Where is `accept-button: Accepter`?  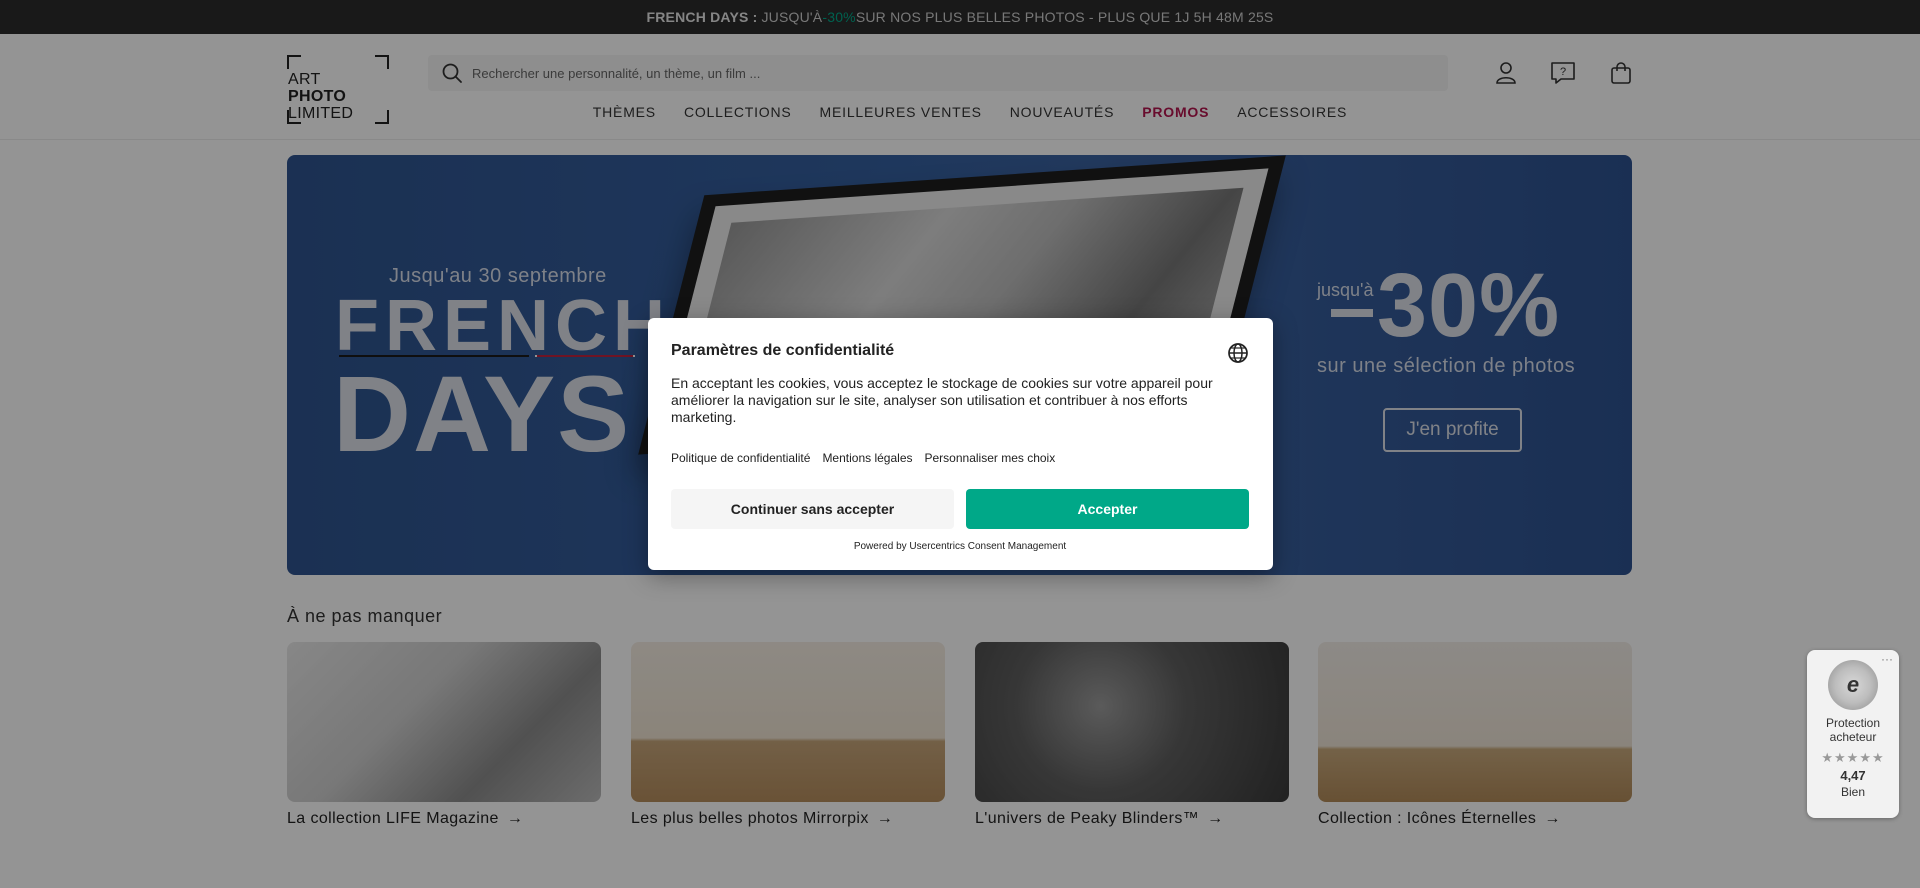
accept-button: Accepter is located at coordinates (1107, 509).